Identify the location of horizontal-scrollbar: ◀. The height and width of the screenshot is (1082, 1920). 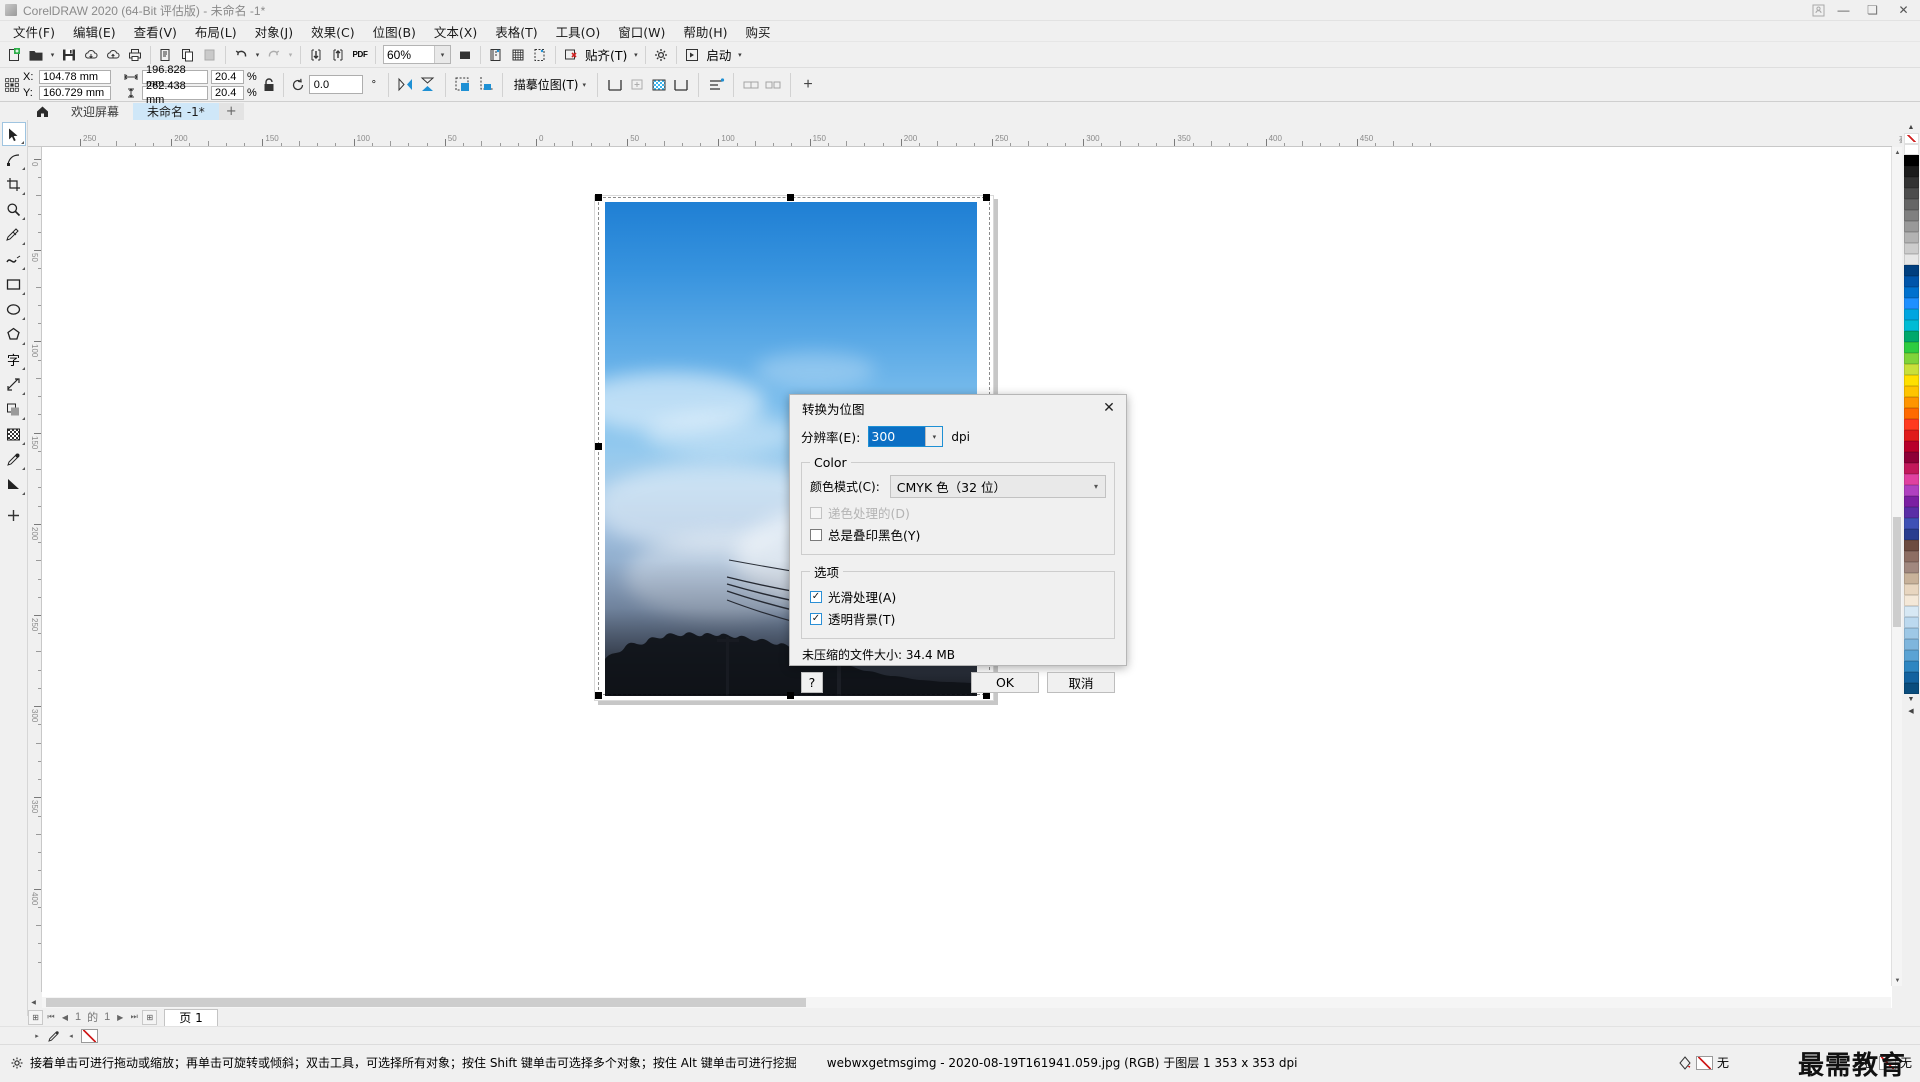
(961, 1002).